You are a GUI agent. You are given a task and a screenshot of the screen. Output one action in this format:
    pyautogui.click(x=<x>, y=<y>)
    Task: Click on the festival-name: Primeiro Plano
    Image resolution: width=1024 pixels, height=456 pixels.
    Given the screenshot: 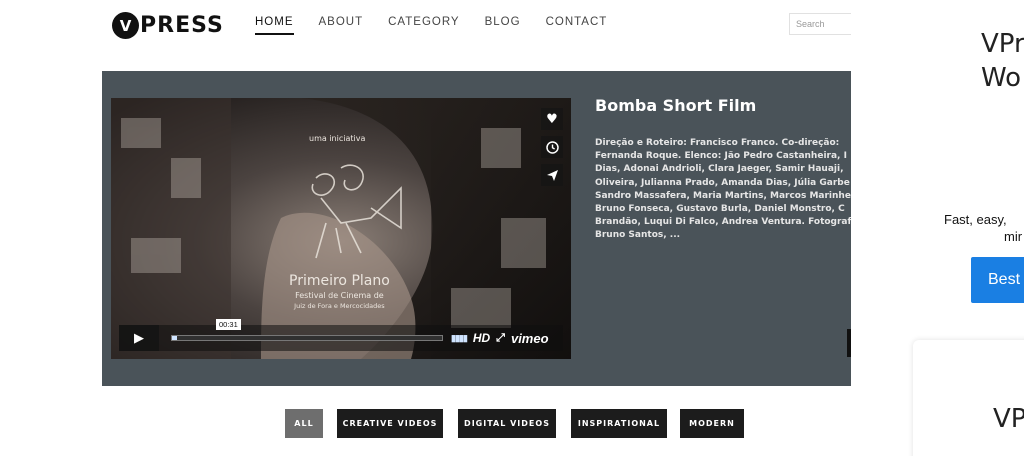 What is the action you would take?
    pyautogui.click(x=339, y=281)
    